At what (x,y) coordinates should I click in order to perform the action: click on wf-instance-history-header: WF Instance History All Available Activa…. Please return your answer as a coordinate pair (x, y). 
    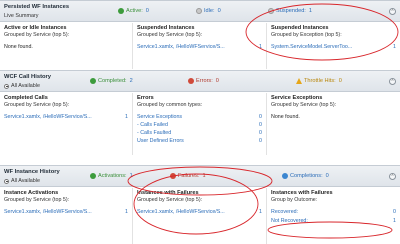
    Looking at the image, I should click on (200, 176).